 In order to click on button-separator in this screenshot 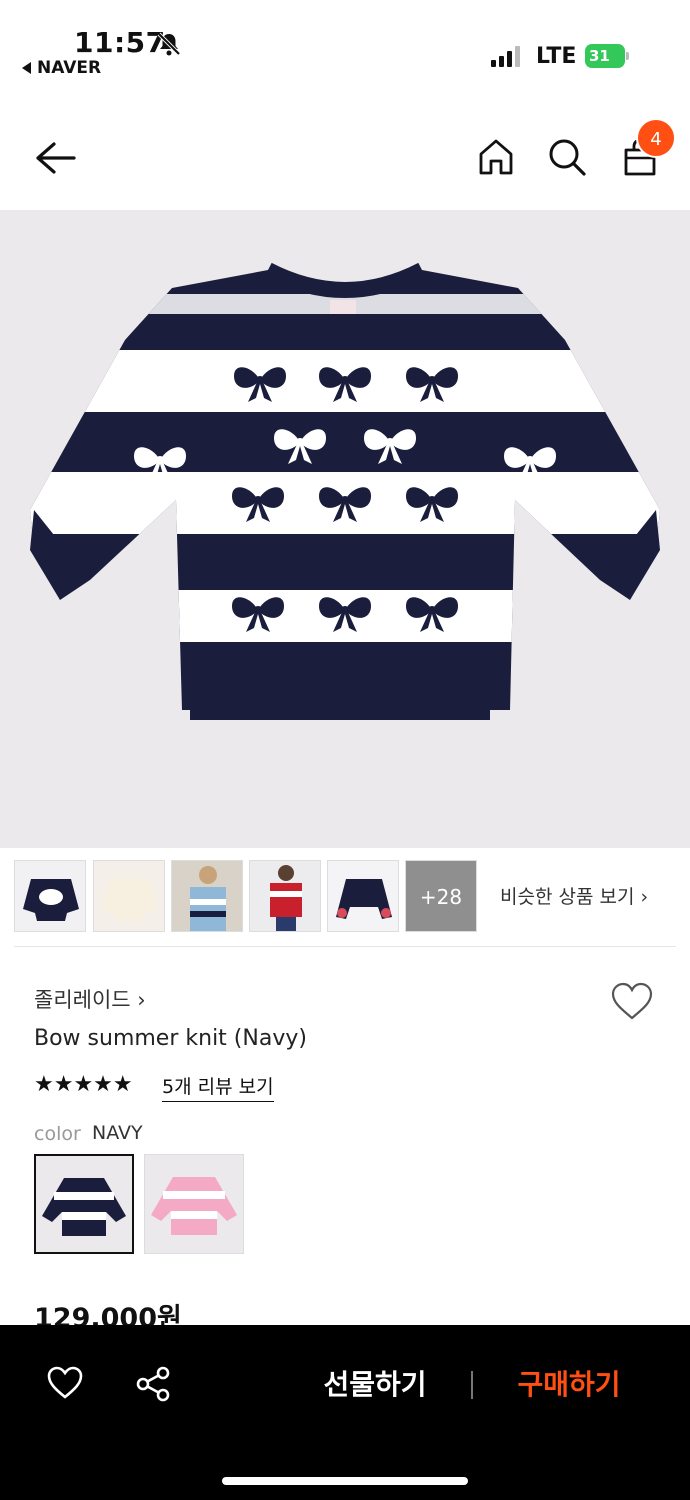, I will do `click(472, 1385)`.